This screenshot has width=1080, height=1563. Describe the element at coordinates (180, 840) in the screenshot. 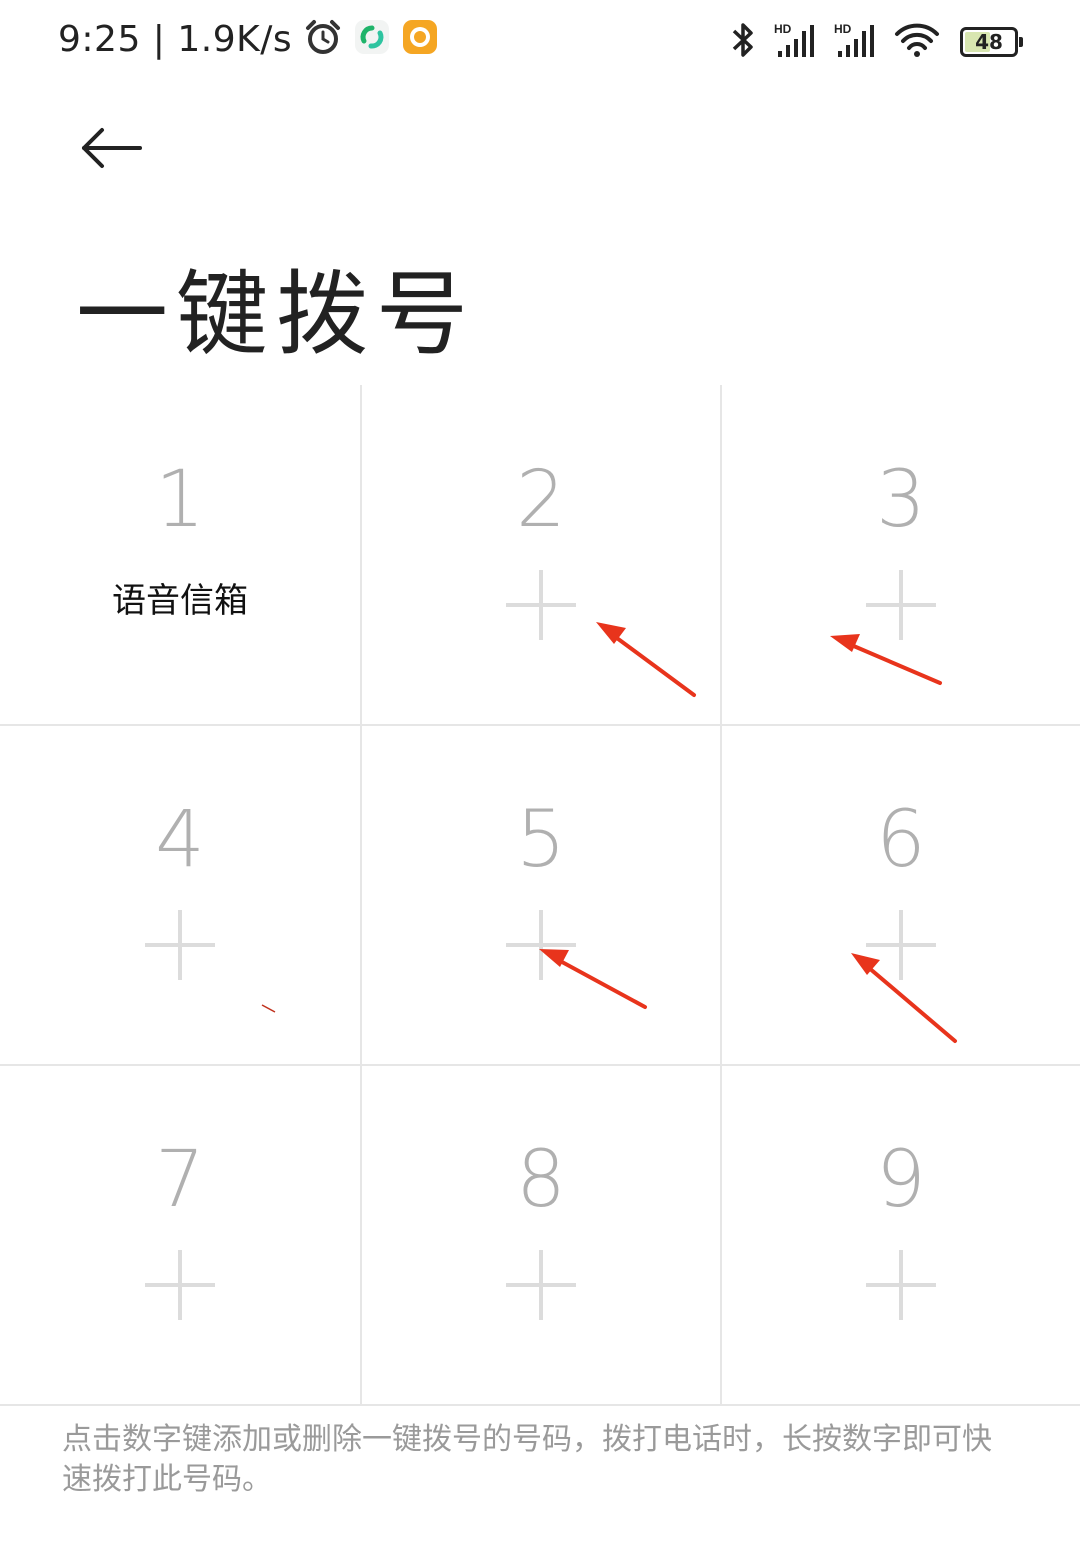

I see `key-digit: 4` at that location.